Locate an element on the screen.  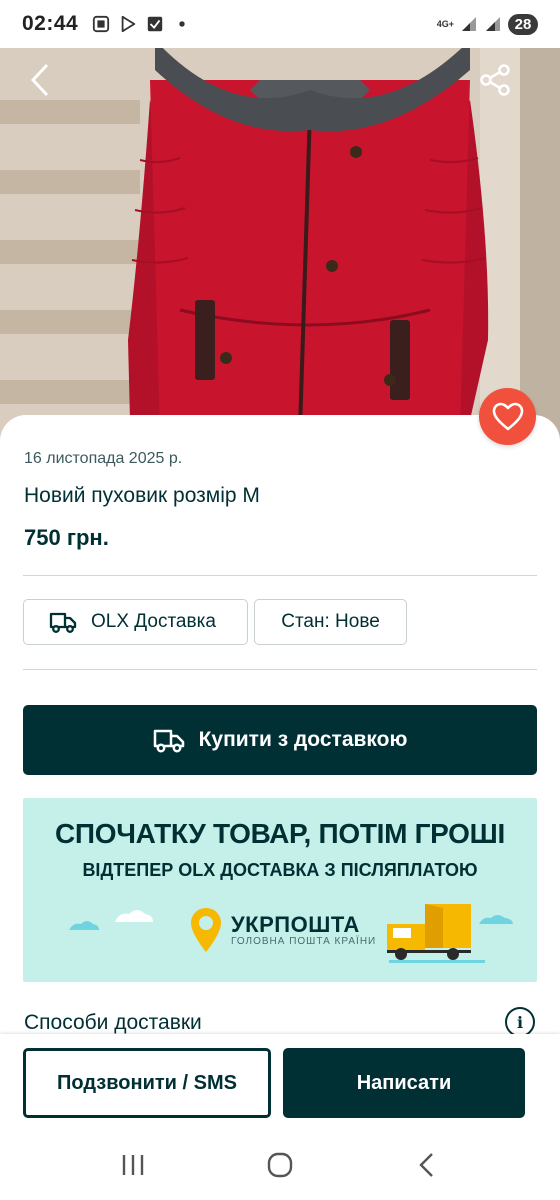
heart-icon is located at coordinates (507, 416).